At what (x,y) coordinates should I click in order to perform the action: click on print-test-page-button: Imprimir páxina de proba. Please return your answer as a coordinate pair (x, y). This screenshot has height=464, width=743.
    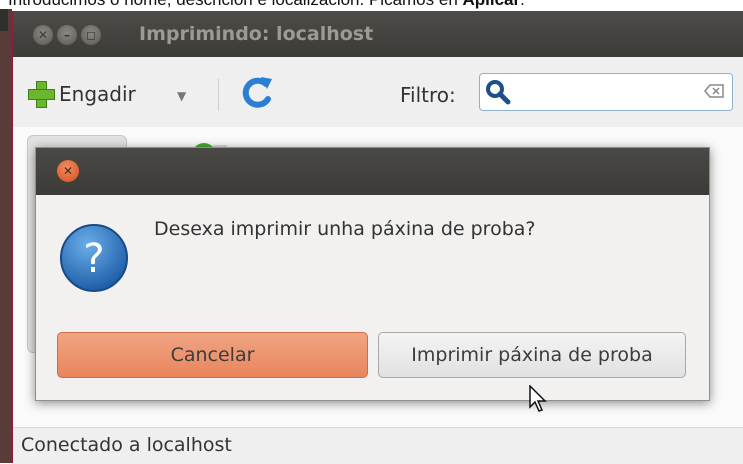
    Looking at the image, I should click on (532, 355).